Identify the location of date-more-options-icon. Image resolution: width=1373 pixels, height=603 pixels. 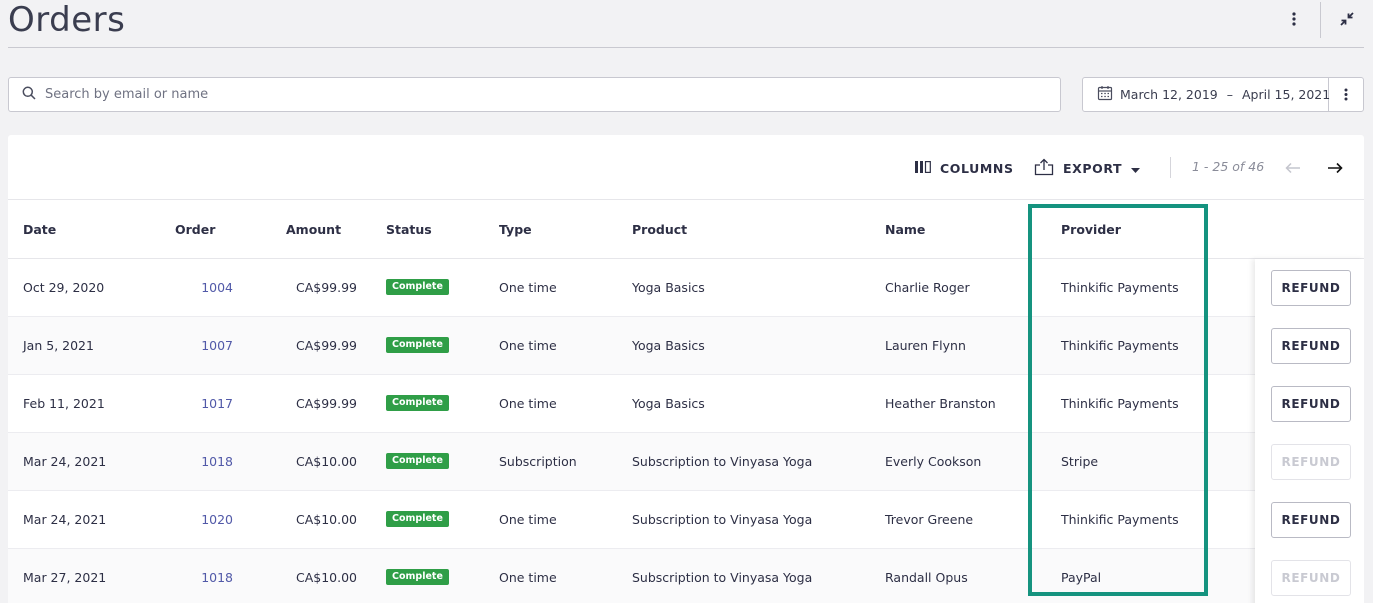
(1346, 94).